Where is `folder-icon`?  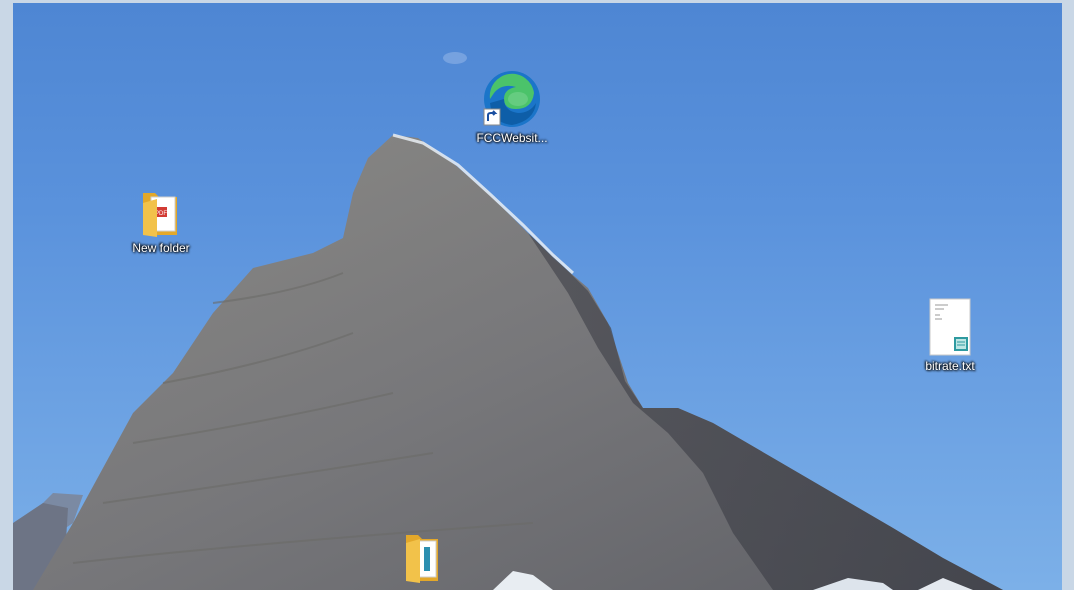
folder-icon is located at coordinates (422, 559).